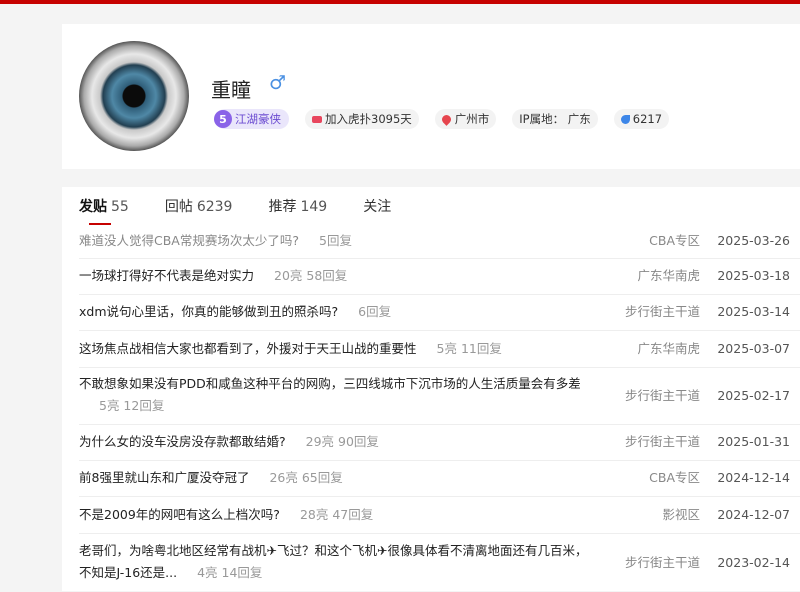 The image size is (800, 592). Describe the element at coordinates (446, 119) in the screenshot. I see `location-pin-icon` at that location.